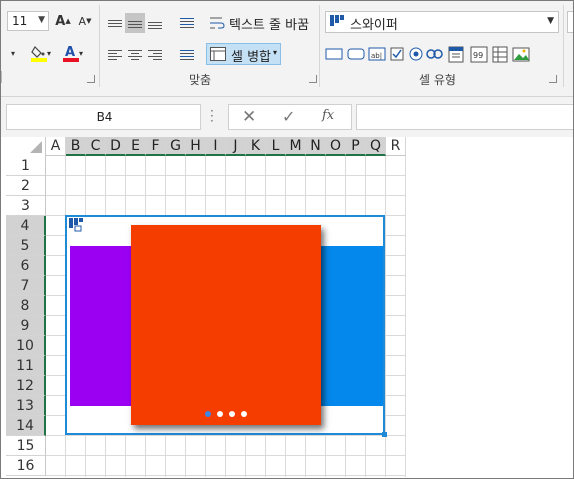  What do you see at coordinates (442, 22) in the screenshot?
I see `style-combo: 스와이퍼 ▼` at bounding box center [442, 22].